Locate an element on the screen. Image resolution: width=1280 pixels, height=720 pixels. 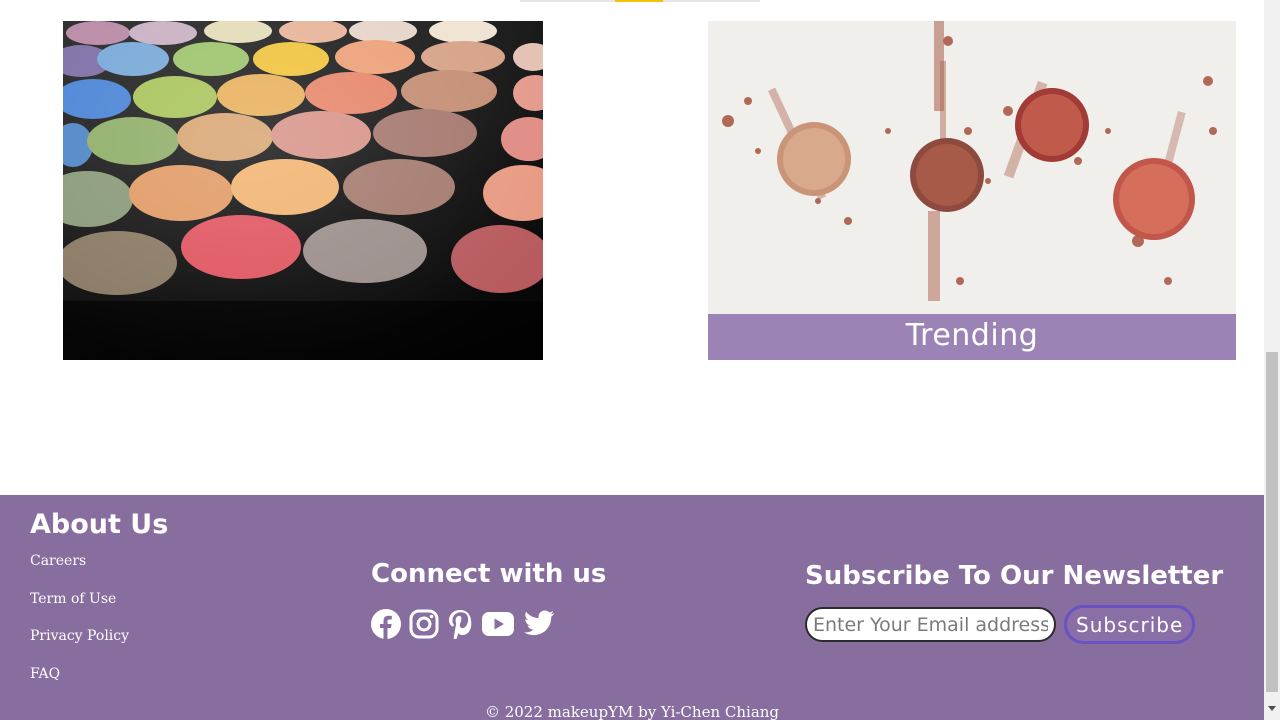
scroll-down-arrow-icon is located at coordinates (1272, 708).